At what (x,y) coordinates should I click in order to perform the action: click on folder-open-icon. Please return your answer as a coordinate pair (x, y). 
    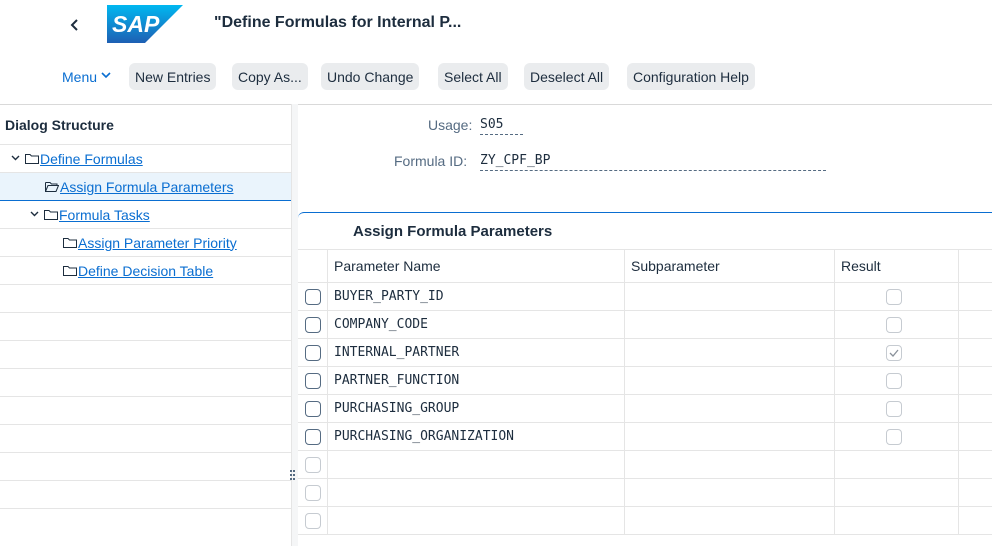
    Looking at the image, I should click on (52, 187).